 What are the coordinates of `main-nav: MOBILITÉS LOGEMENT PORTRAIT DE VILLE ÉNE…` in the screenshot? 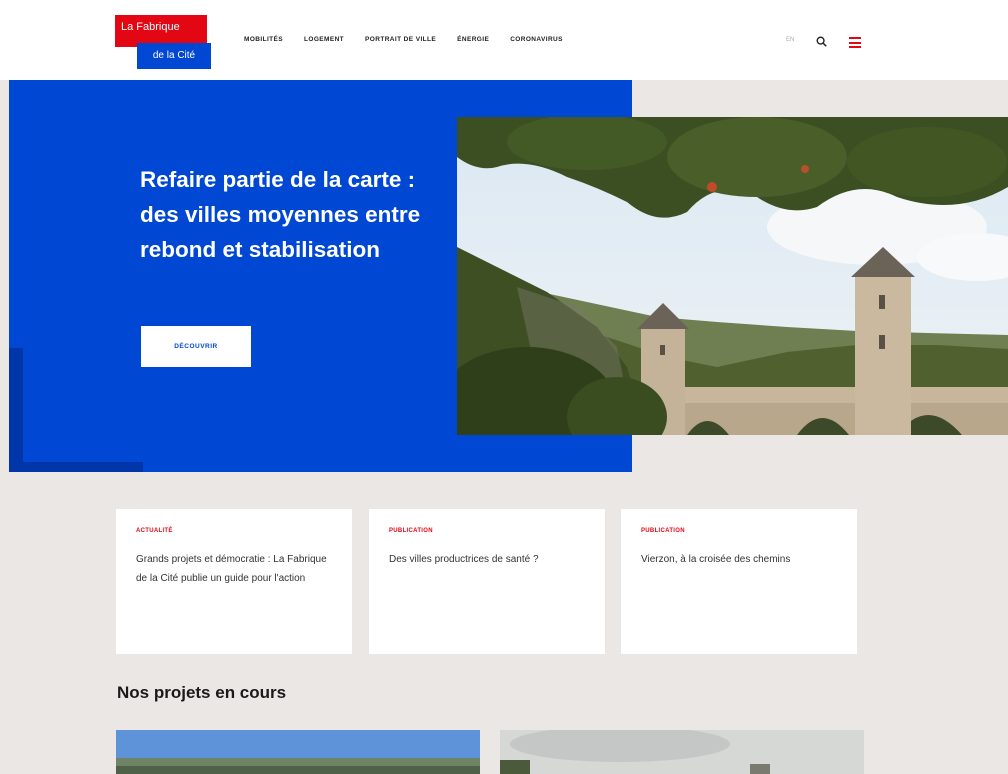 It's located at (403, 39).